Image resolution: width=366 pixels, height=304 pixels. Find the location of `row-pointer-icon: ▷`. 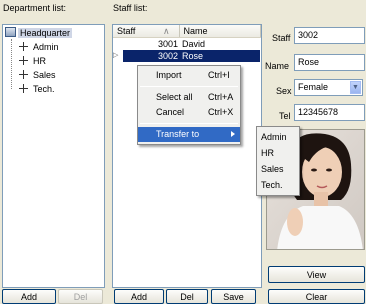

row-pointer-icon: ▷ is located at coordinates (116, 55).